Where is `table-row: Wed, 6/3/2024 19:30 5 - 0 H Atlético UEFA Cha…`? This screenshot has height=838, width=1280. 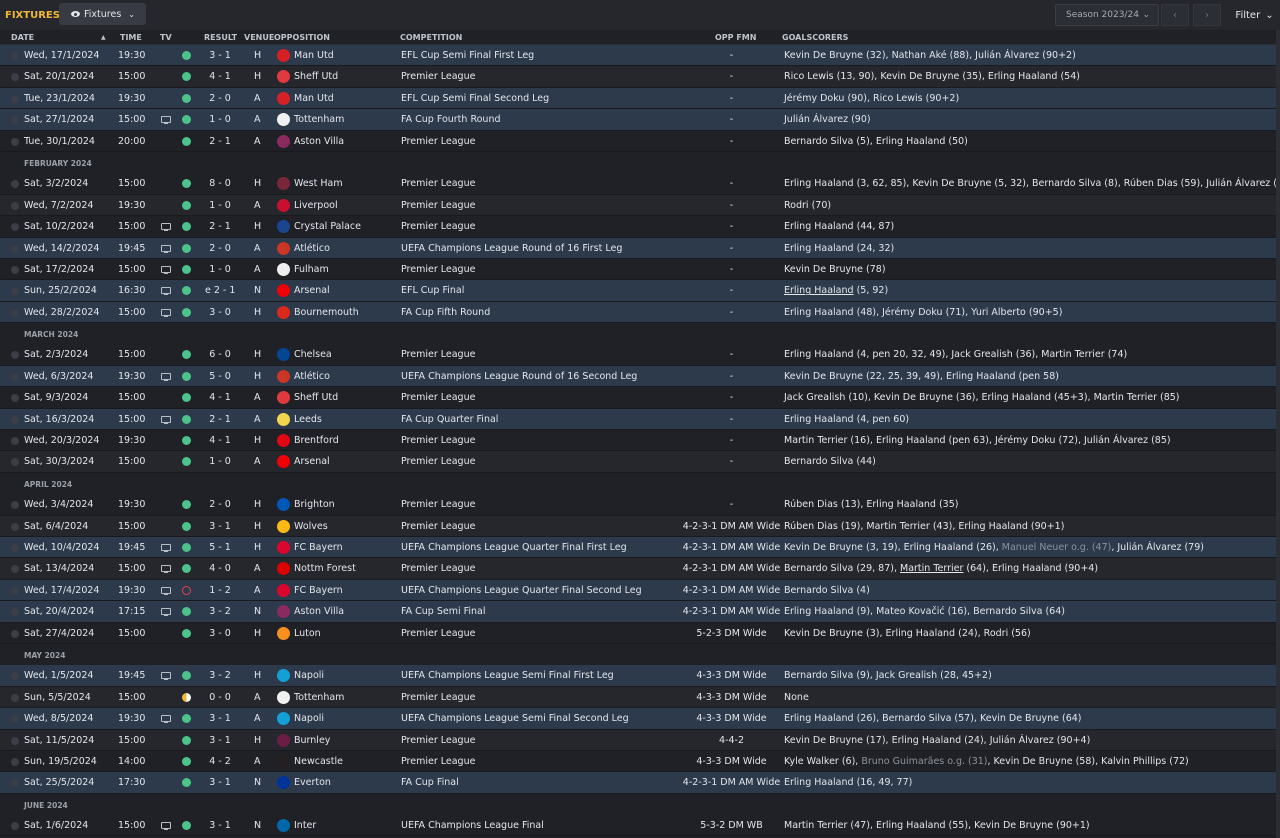
table-row: Wed, 6/3/2024 19:30 5 - 0 H Atlético UEFA Cha… is located at coordinates (640, 376).